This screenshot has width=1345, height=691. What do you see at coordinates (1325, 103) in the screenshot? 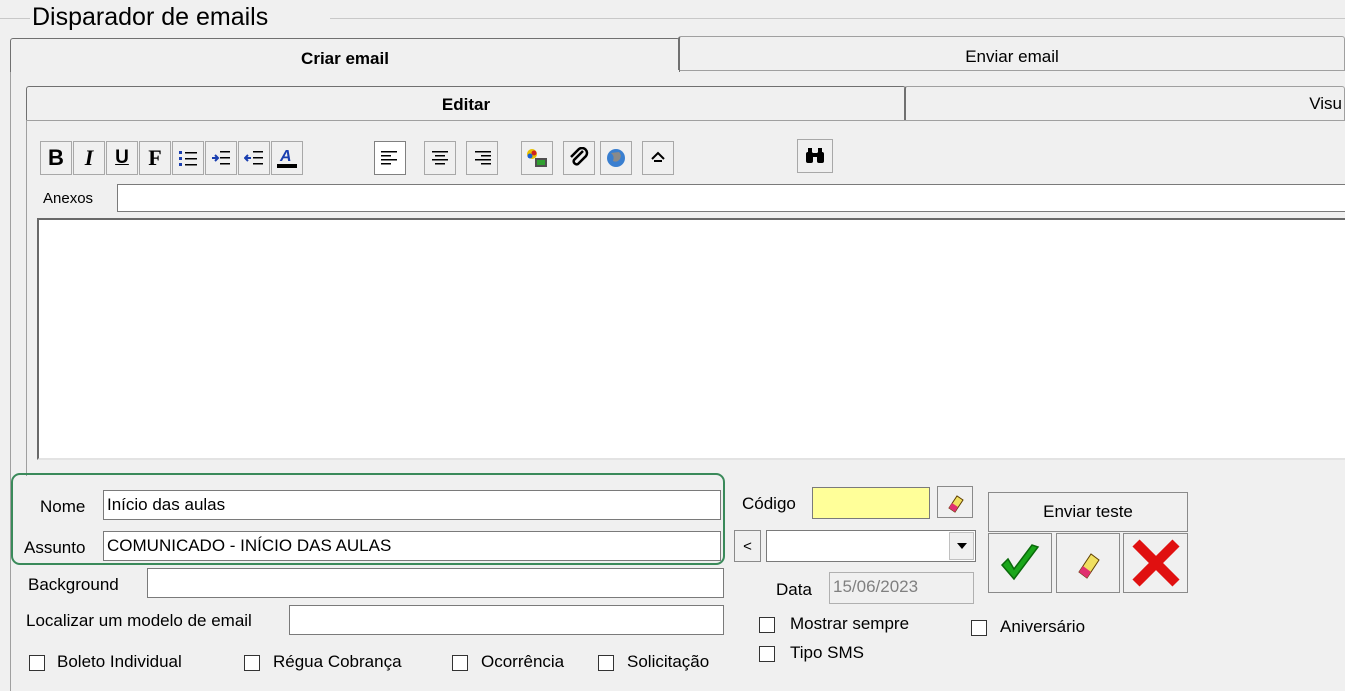
I see `tab-visualizar-label: Visu` at bounding box center [1325, 103].